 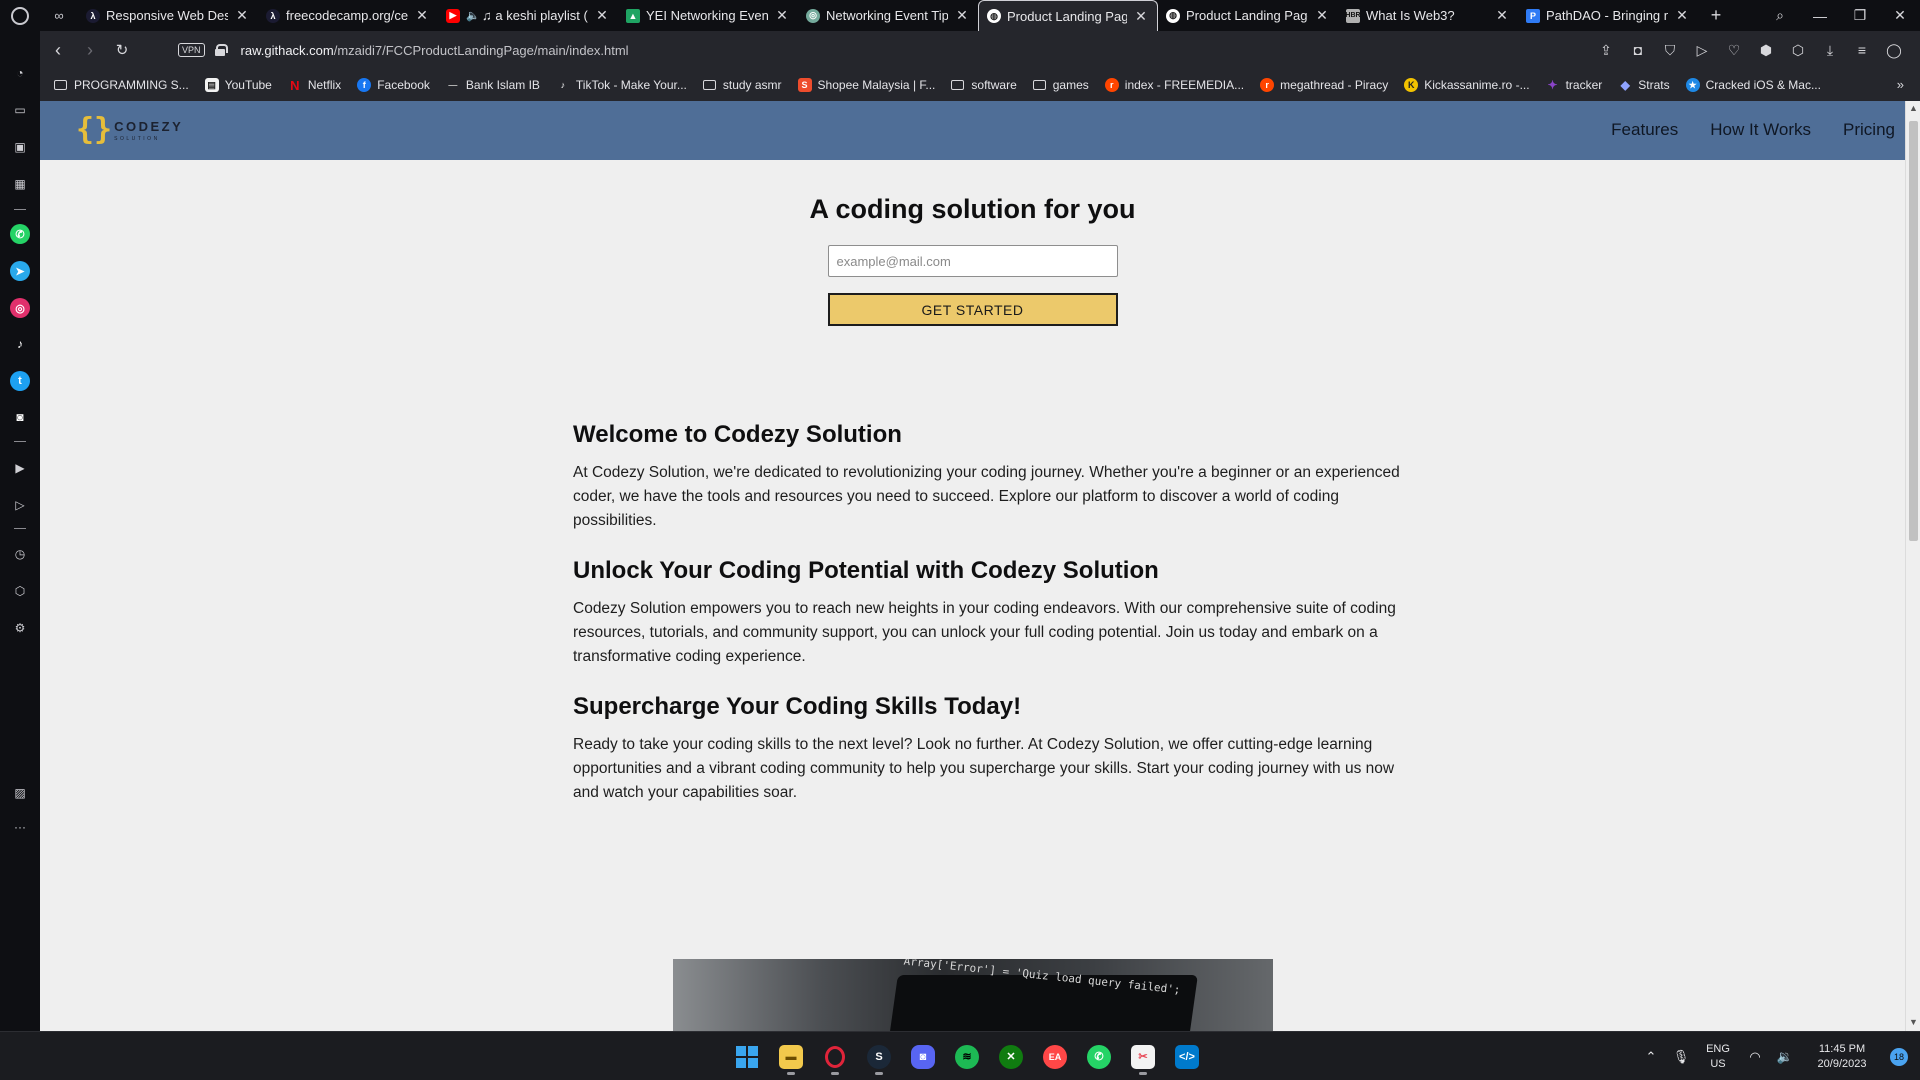 What do you see at coordinates (1913, 1022) in the screenshot?
I see `scroll-down-icon: ▼` at bounding box center [1913, 1022].